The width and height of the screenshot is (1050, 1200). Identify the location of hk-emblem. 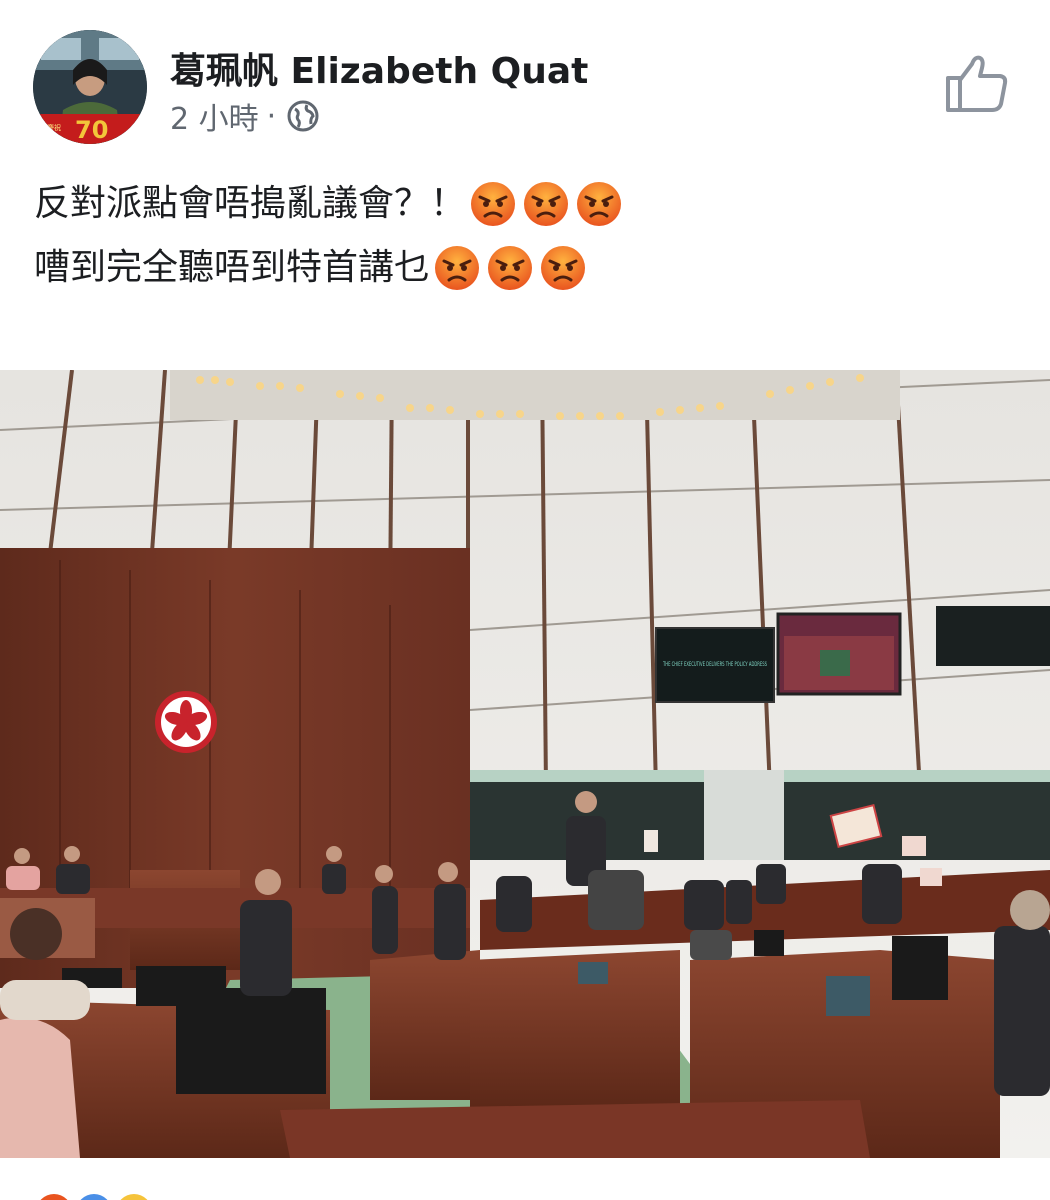
(186, 722).